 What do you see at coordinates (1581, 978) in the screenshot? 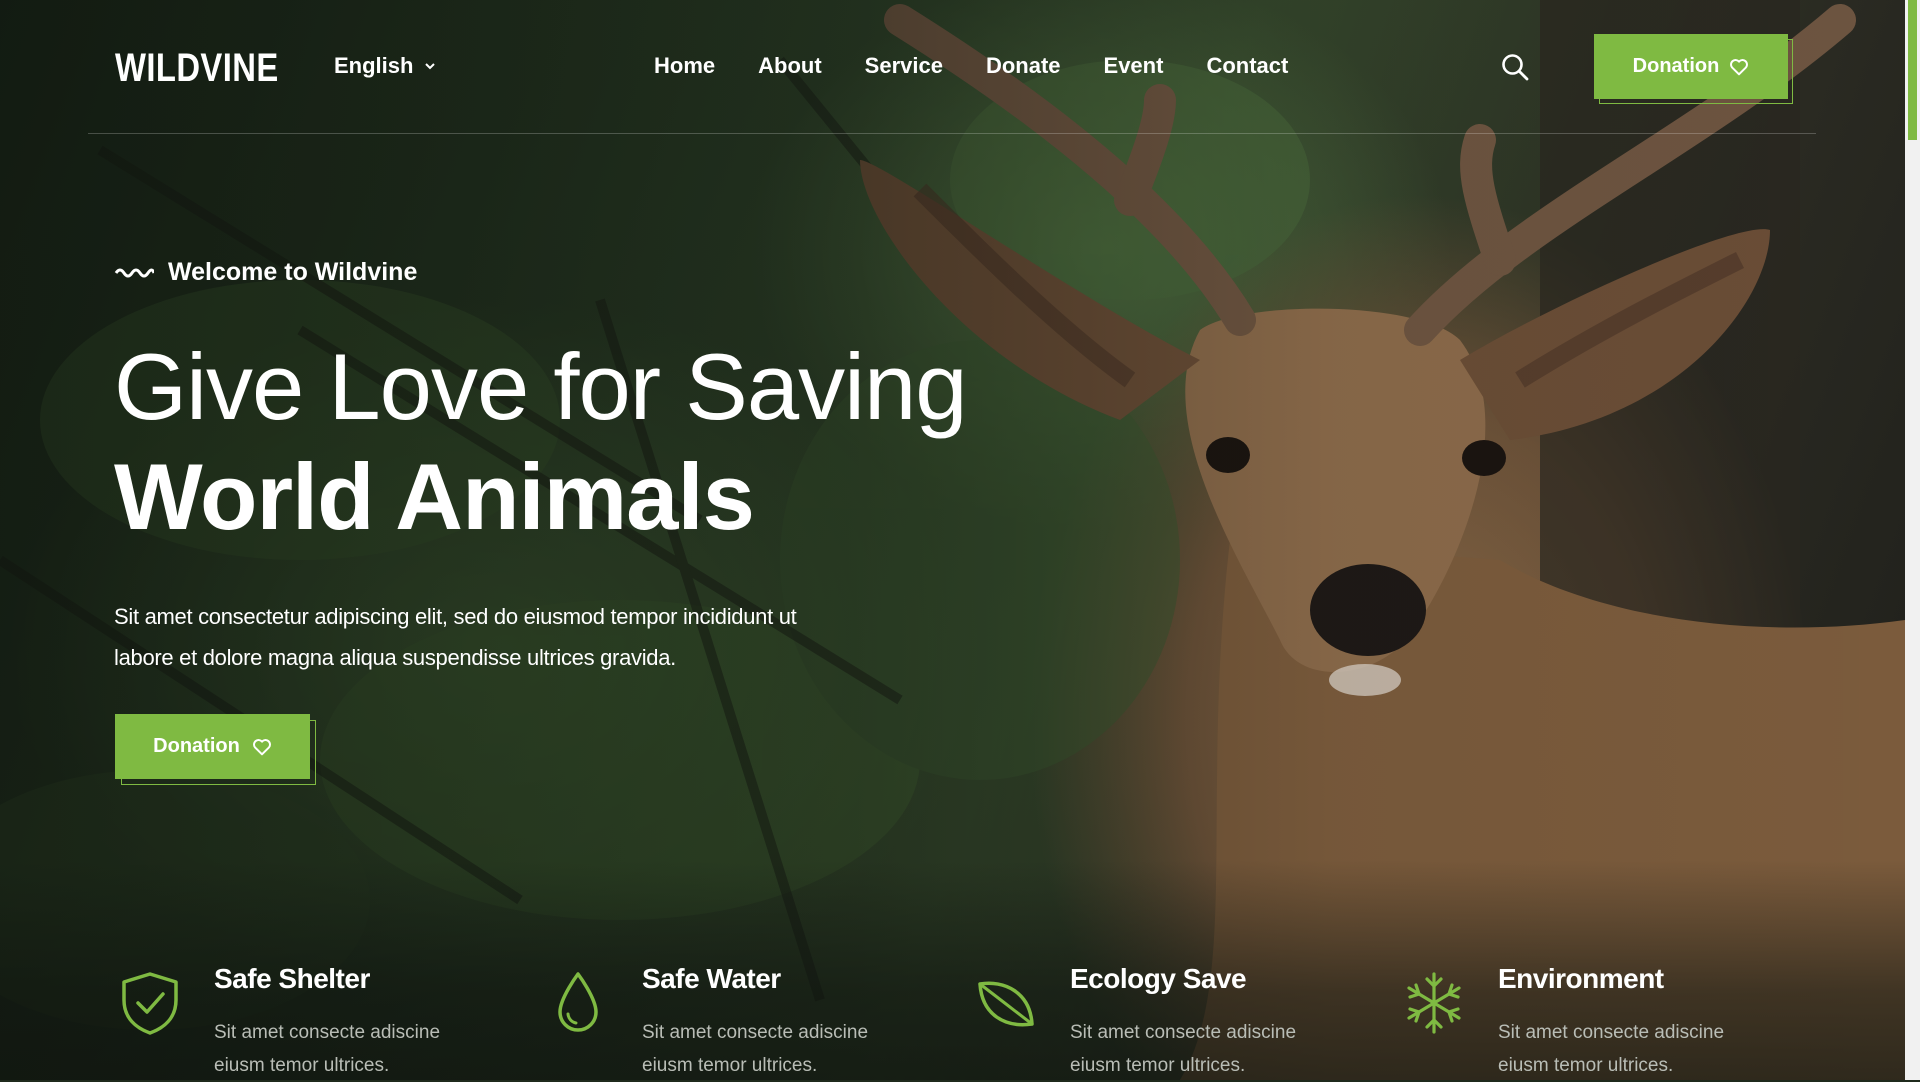
I see `feature-title: Environment` at bounding box center [1581, 978].